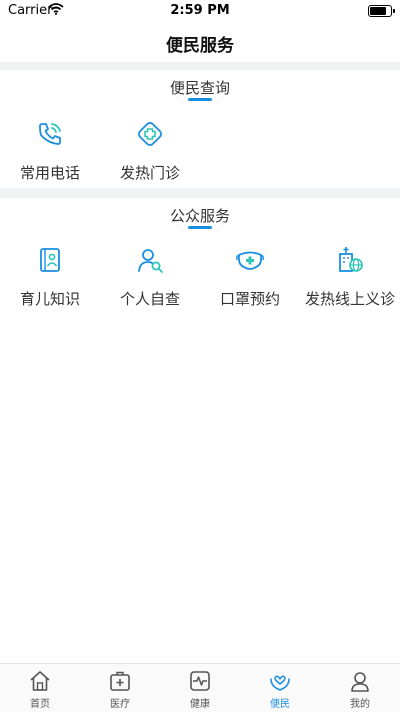 The height and width of the screenshot is (712, 400). Describe the element at coordinates (50, 151) in the screenshot. I see `service-common-phone: 常用电话` at that location.